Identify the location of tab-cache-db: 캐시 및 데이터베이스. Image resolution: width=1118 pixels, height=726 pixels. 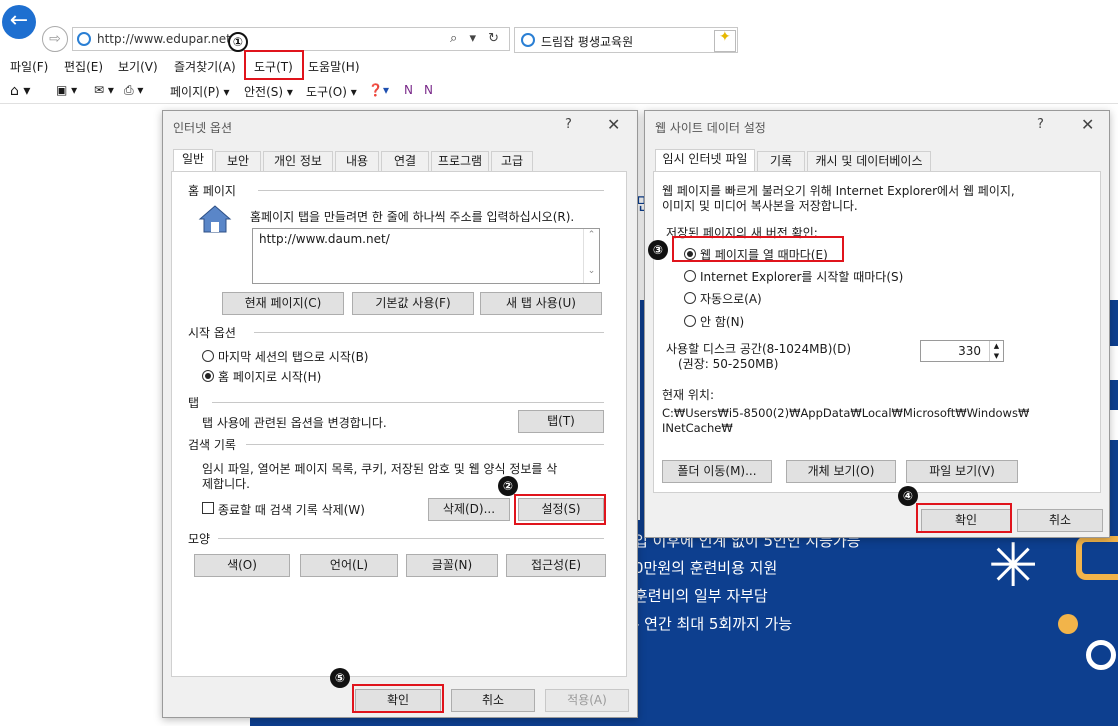
(869, 161).